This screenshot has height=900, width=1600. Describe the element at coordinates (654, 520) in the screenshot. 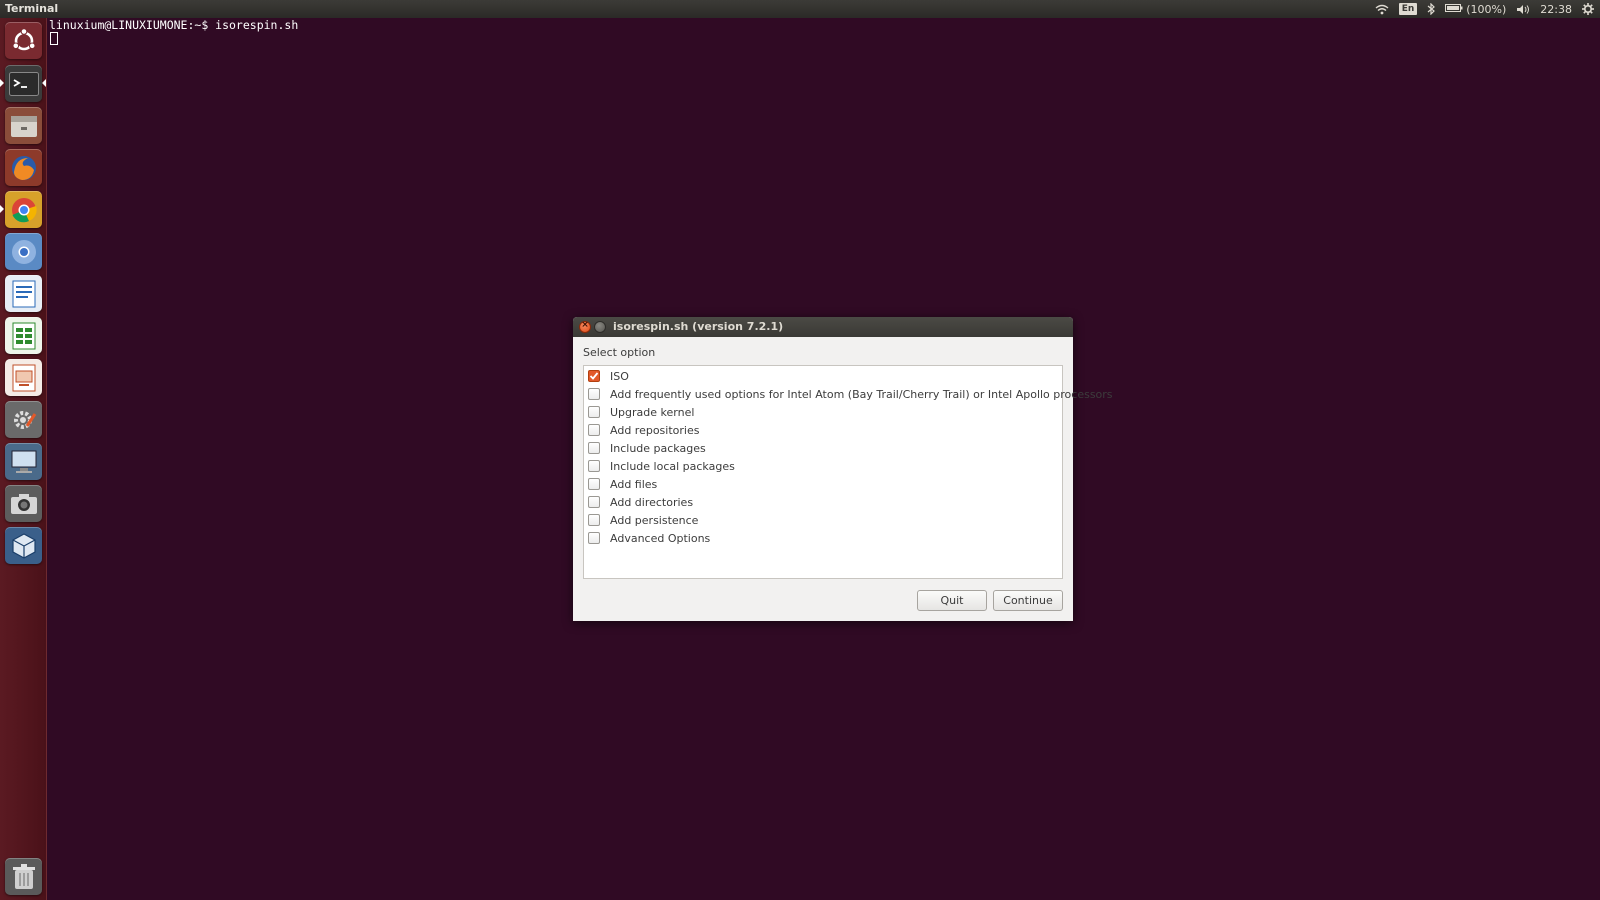

I see `option-label: Add persistence` at that location.